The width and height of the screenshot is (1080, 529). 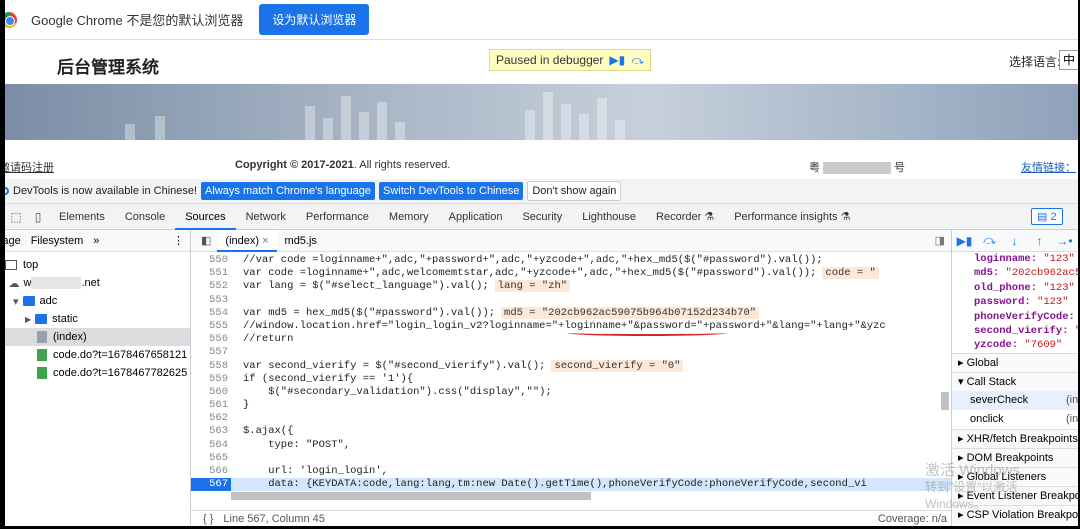 What do you see at coordinates (211, 445) in the screenshot?
I see `line-number: 564` at bounding box center [211, 445].